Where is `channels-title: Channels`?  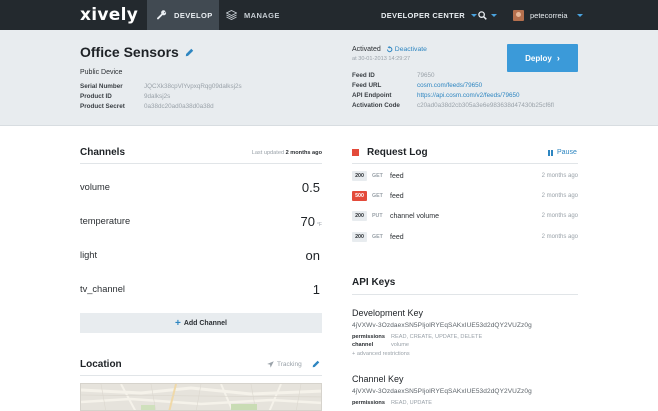
channels-title: Channels is located at coordinates (103, 152).